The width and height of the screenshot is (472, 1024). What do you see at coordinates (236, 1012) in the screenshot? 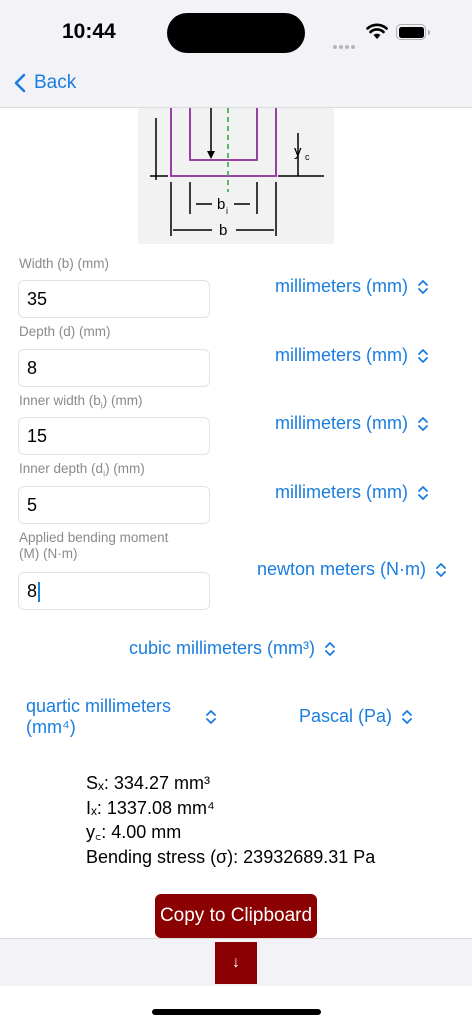
I see `home-indicator` at bounding box center [236, 1012].